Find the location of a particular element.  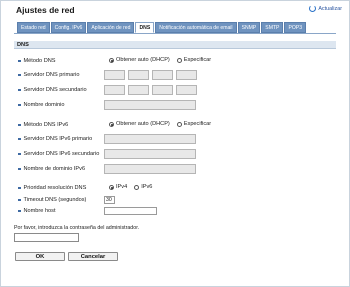

refresh-label: Actualizar is located at coordinates (330, 8).